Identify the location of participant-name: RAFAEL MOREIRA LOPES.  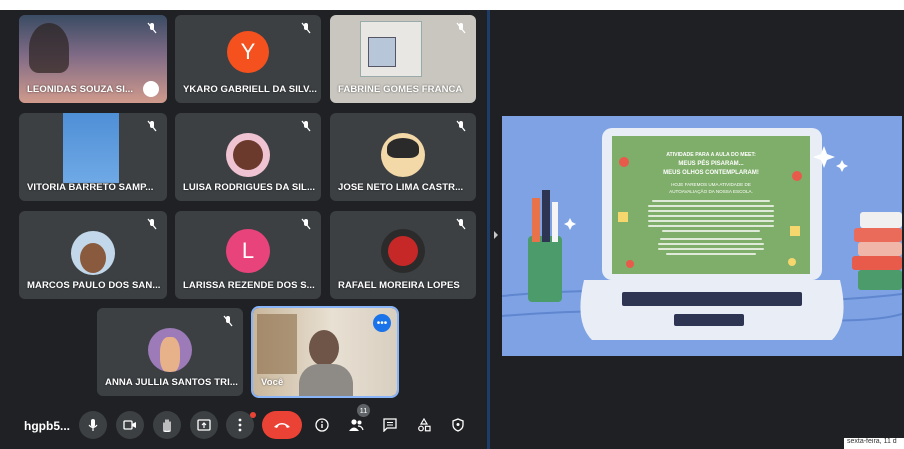
(399, 285).